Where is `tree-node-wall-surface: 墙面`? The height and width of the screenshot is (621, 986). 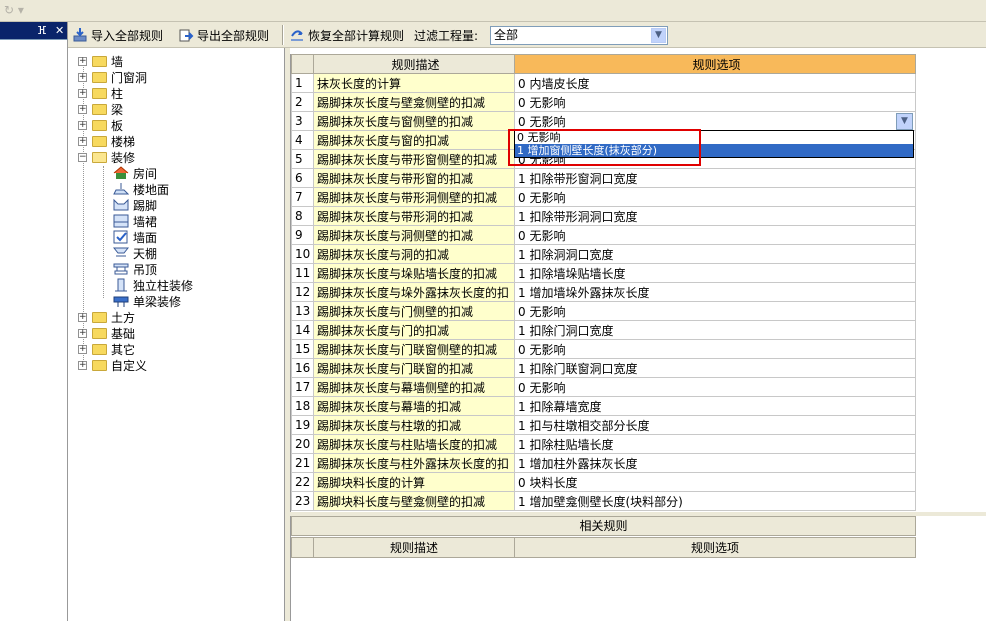
tree-node-wall-surface: 墙面 is located at coordinates (135, 237).